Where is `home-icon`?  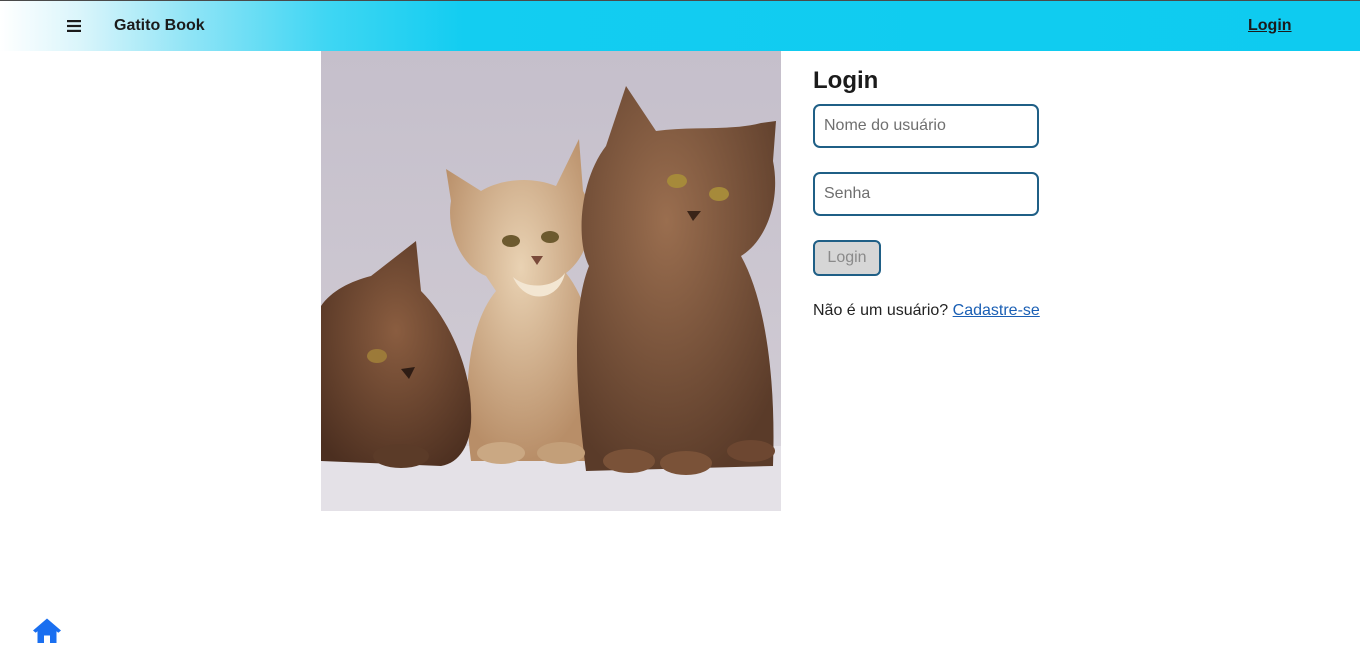
home-icon is located at coordinates (47, 630).